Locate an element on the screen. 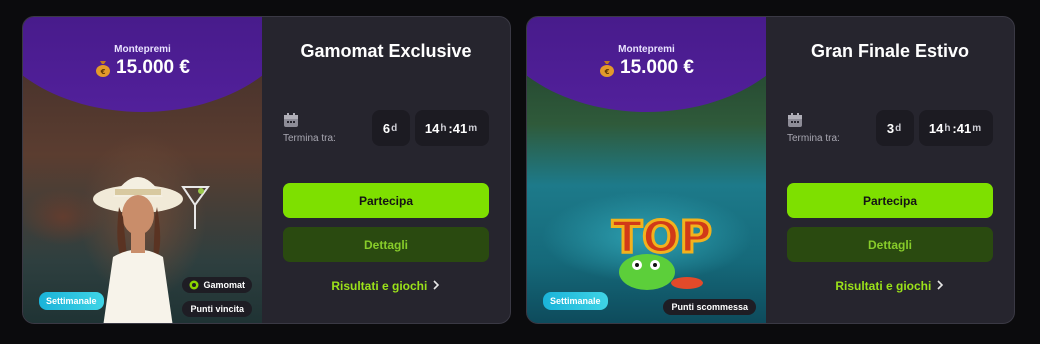 The width and height of the screenshot is (1040, 344). points-type-chip: Punti scommessa is located at coordinates (709, 307).